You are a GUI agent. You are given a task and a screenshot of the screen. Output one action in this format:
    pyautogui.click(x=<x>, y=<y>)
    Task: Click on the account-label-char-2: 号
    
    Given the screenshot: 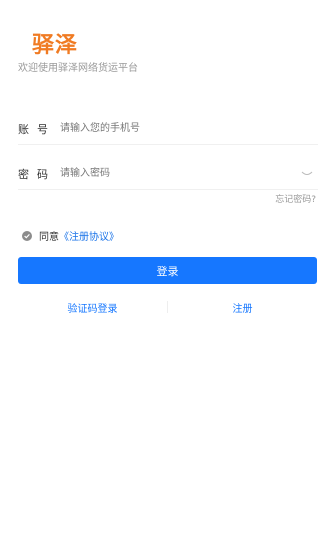 What is the action you would take?
    pyautogui.click(x=42, y=129)
    